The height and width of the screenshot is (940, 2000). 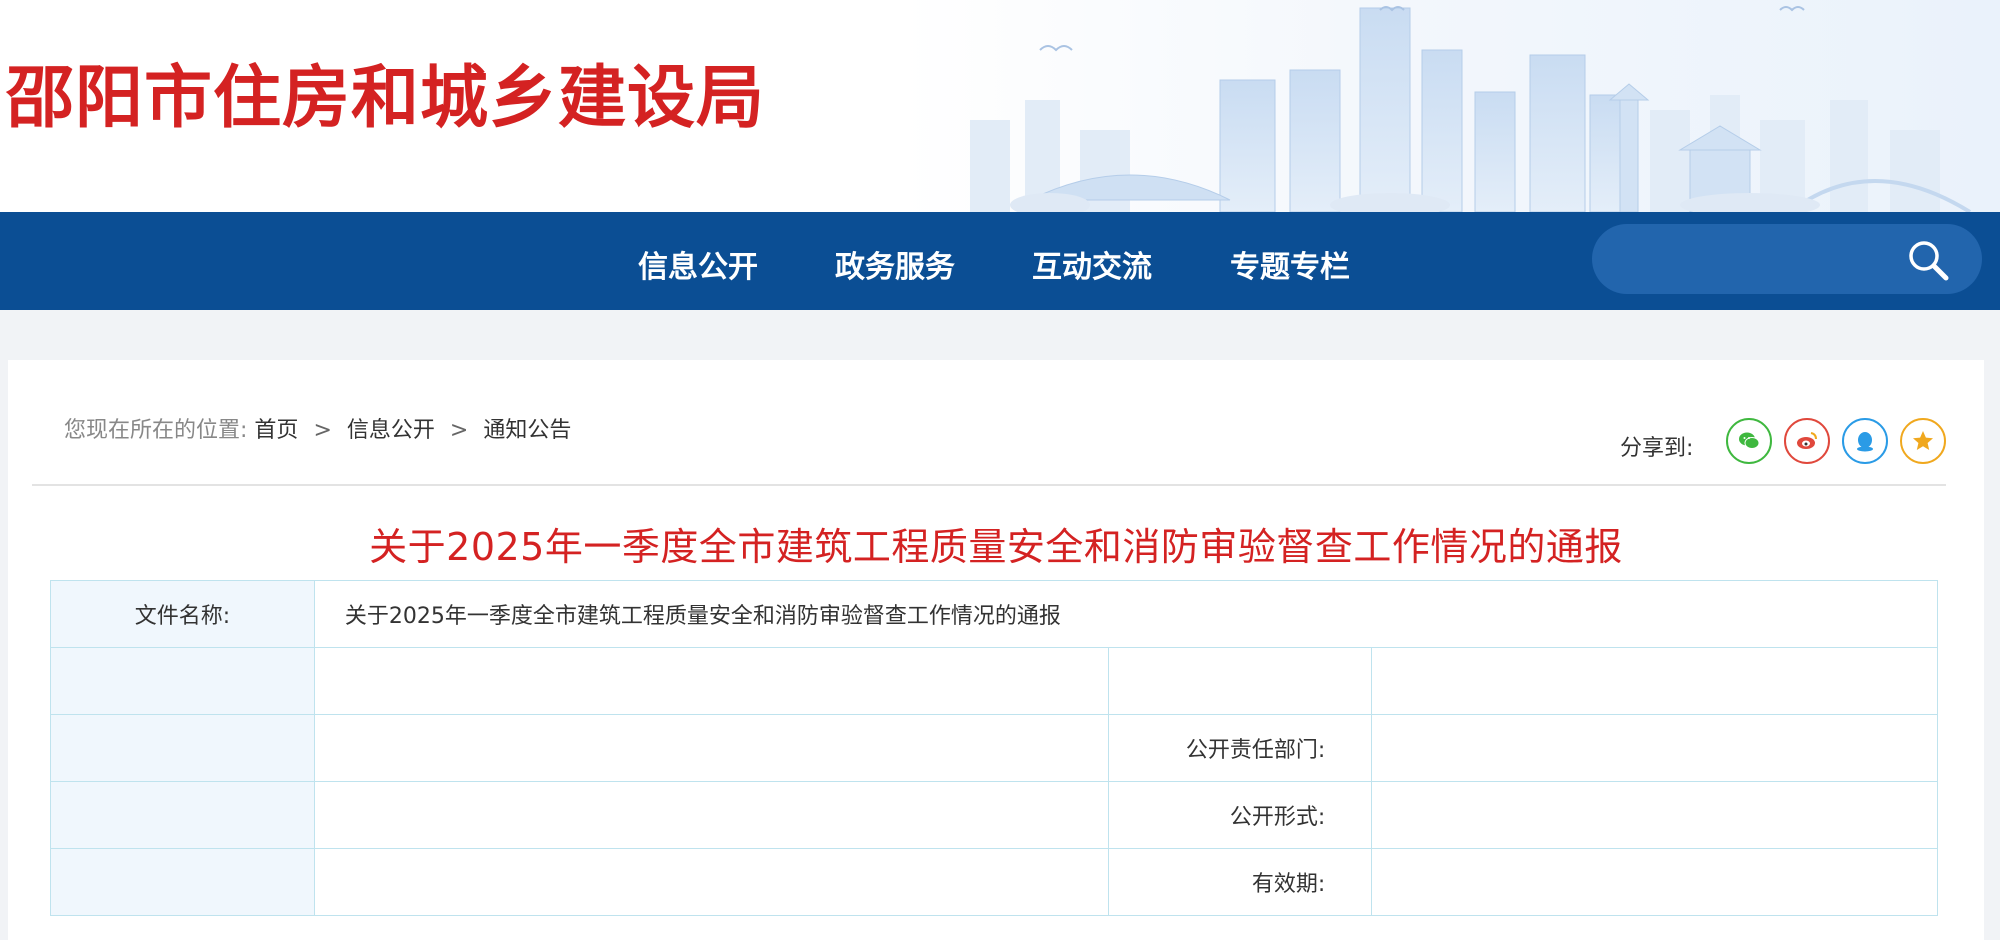 I want to click on breadcrumb-home: 首页, so click(x=276, y=430).